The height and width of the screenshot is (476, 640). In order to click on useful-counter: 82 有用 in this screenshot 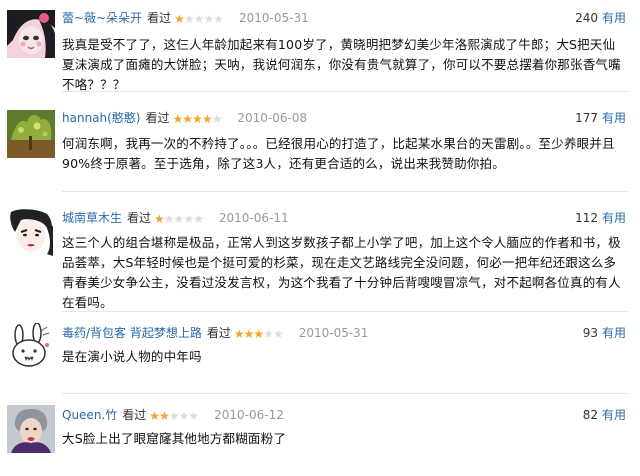, I will do `click(604, 415)`.